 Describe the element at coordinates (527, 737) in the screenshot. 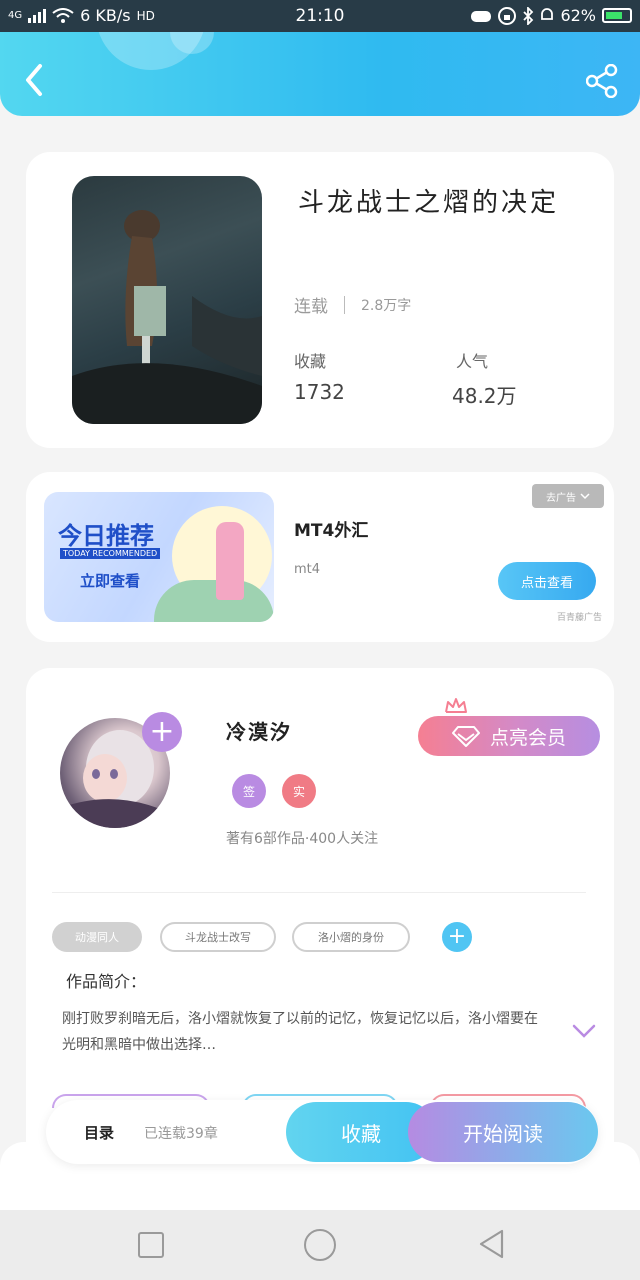

I see `vip-label: 点亮会员` at that location.